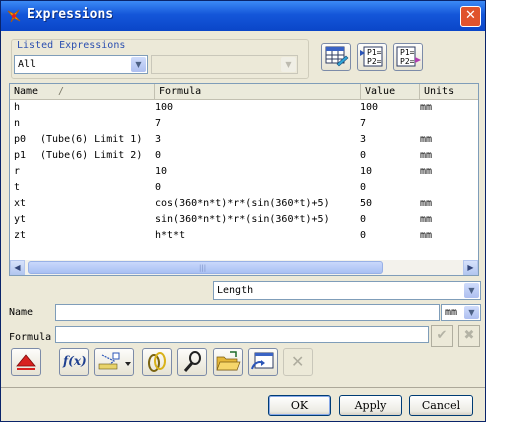 Image resolution: width=512 pixels, height=426 pixels. I want to click on cancel-button: Cancel, so click(441, 405).